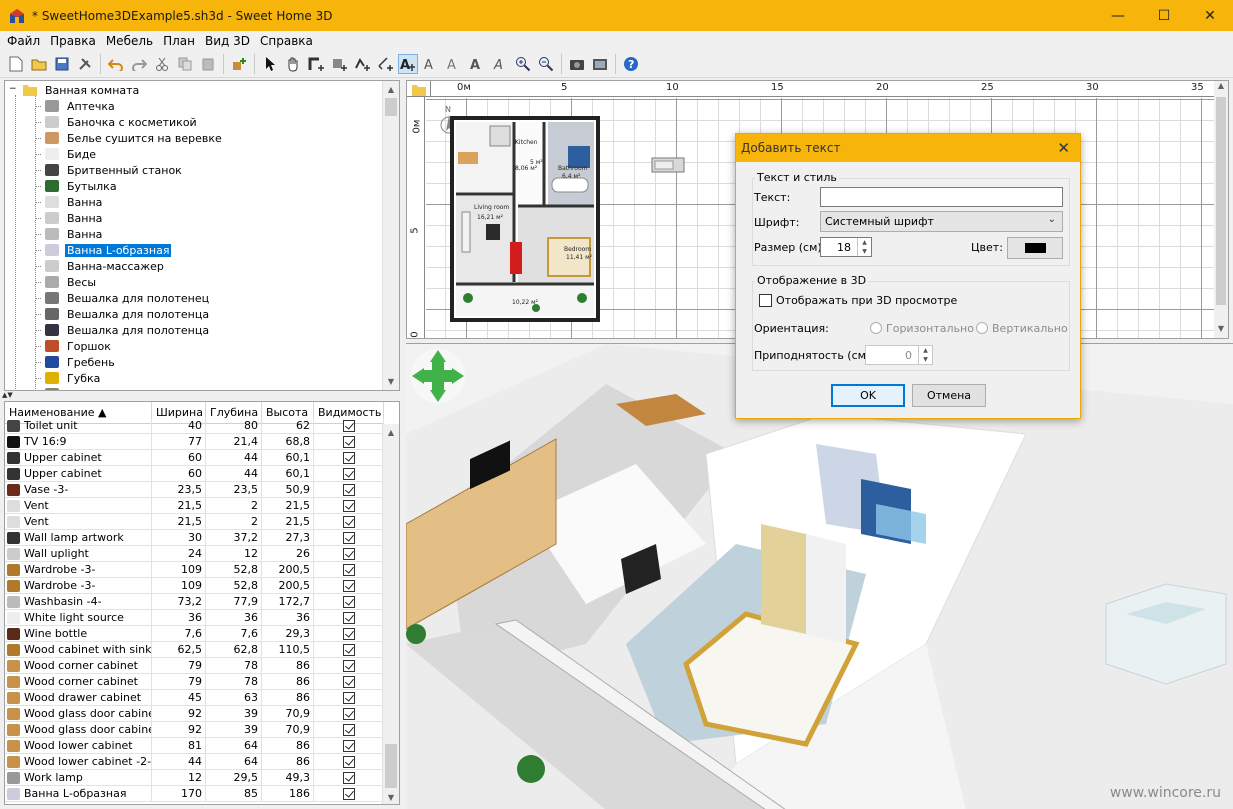  Describe the element at coordinates (76, 106) in the screenshot. I see `catalog-item: Аптечка` at that location.